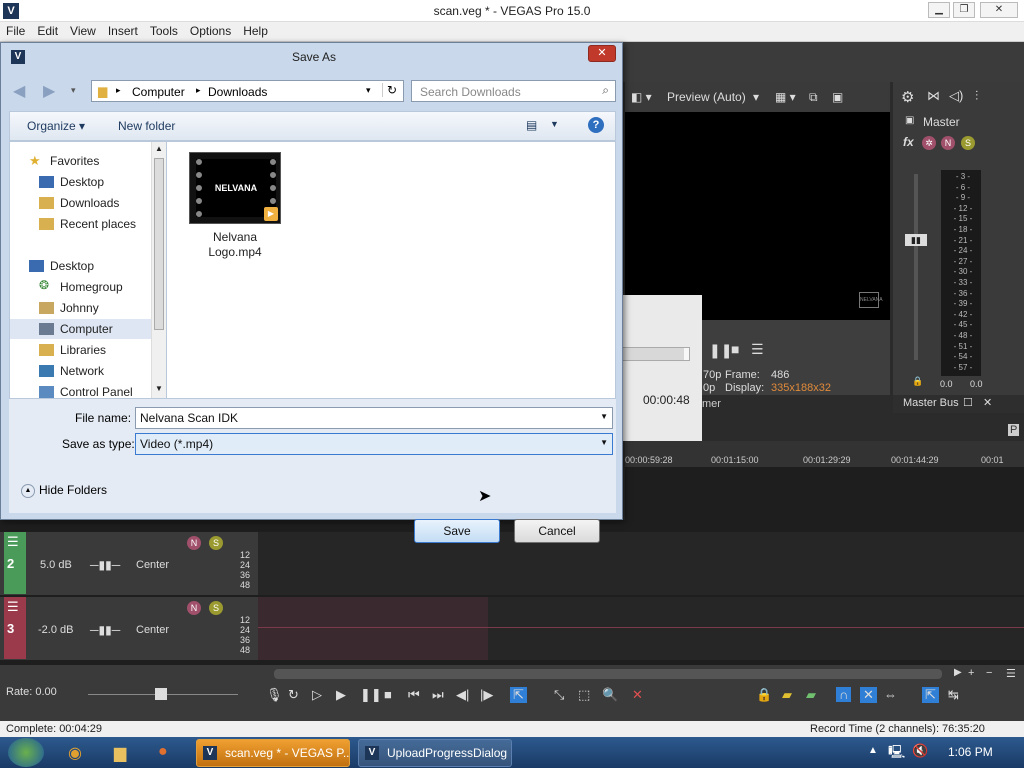  What do you see at coordinates (462, 695) in the screenshot?
I see `previous-frame-icon: ◀|` at bounding box center [462, 695].